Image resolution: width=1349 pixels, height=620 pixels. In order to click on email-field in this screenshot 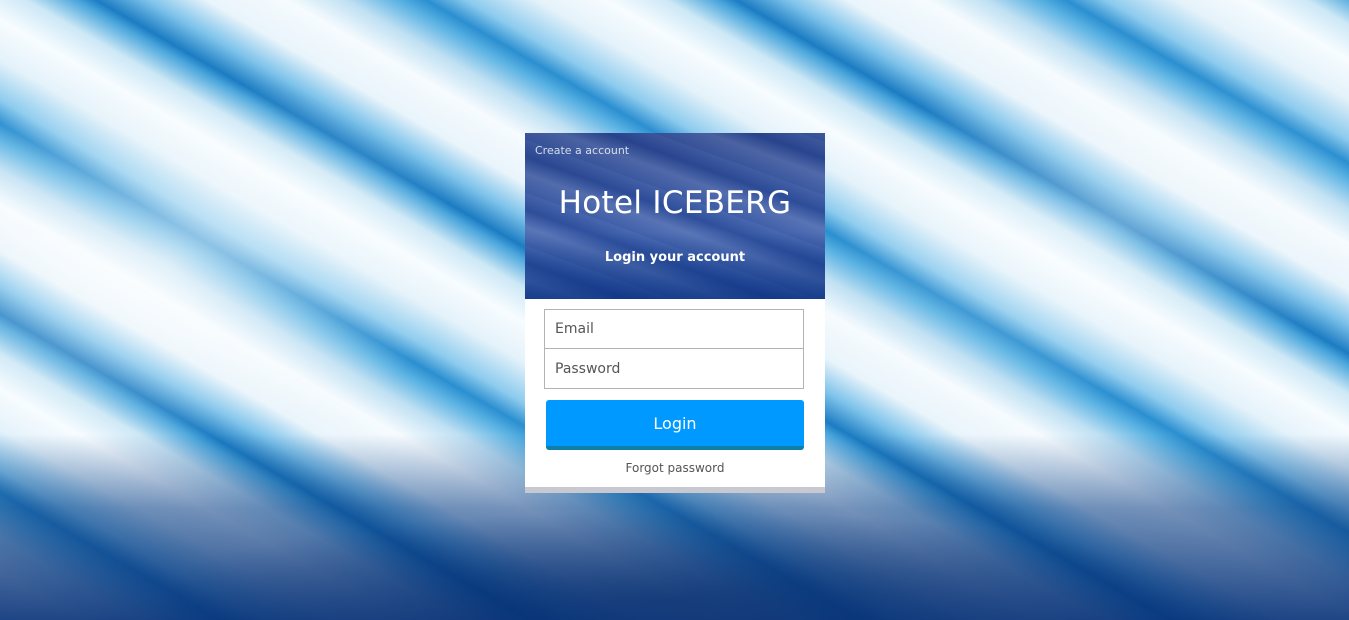, I will do `click(674, 329)`.